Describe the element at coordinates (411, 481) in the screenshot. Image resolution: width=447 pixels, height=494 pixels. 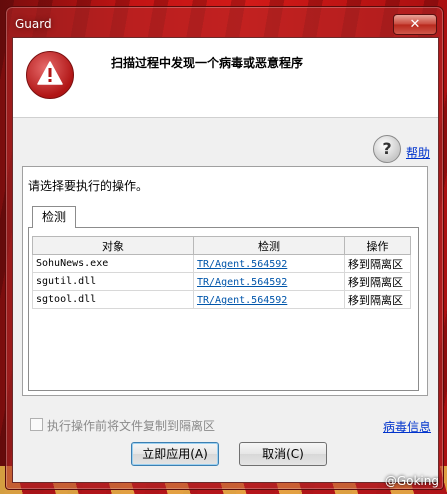
I see `watermark-text: @Goking` at that location.